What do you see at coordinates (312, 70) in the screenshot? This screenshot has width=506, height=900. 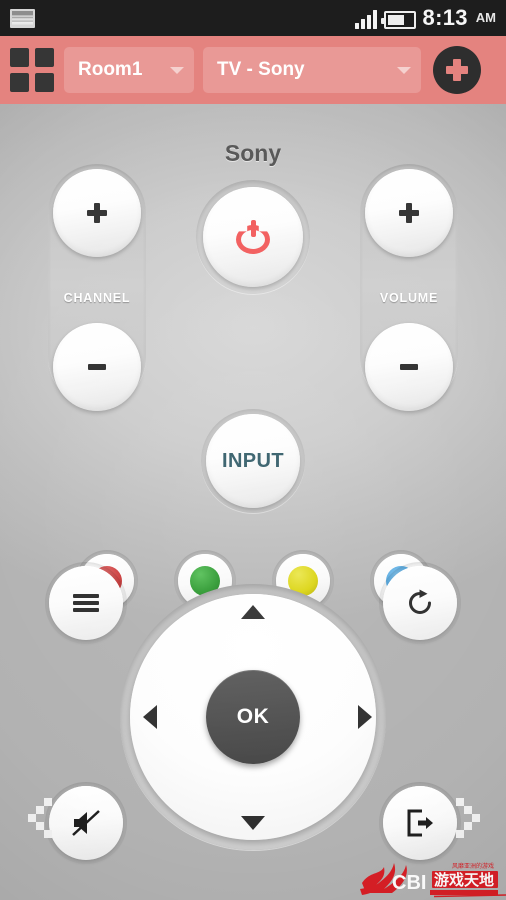 I see `device-selector: TV - Sony` at bounding box center [312, 70].